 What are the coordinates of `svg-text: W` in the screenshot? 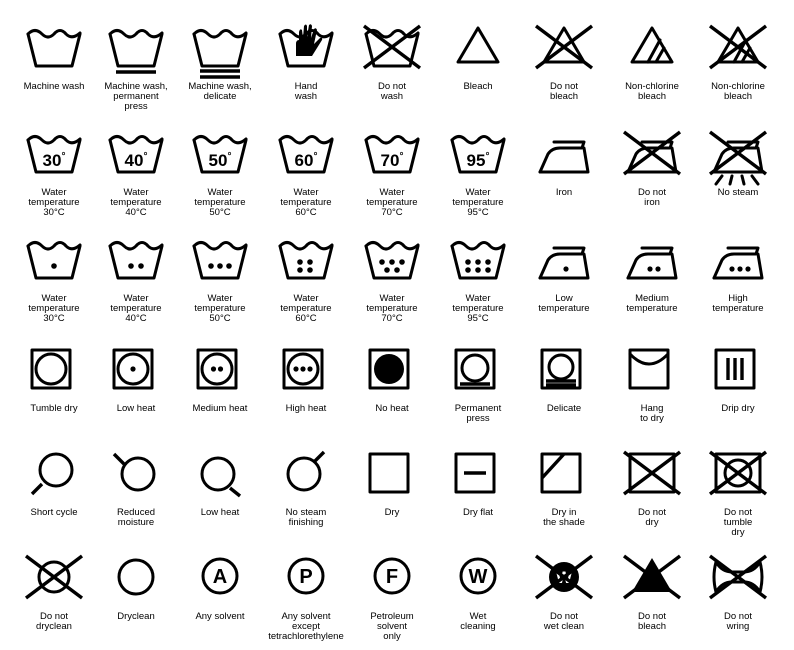 It's located at (478, 577).